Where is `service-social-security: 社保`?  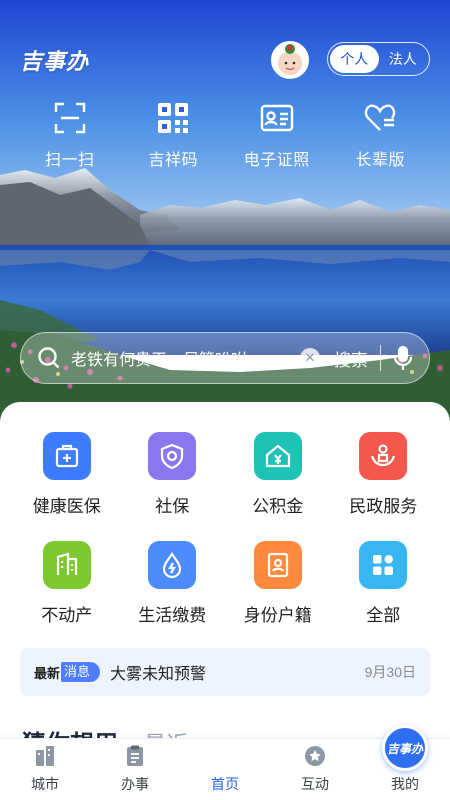
service-social-security: 社保 is located at coordinates (173, 474).